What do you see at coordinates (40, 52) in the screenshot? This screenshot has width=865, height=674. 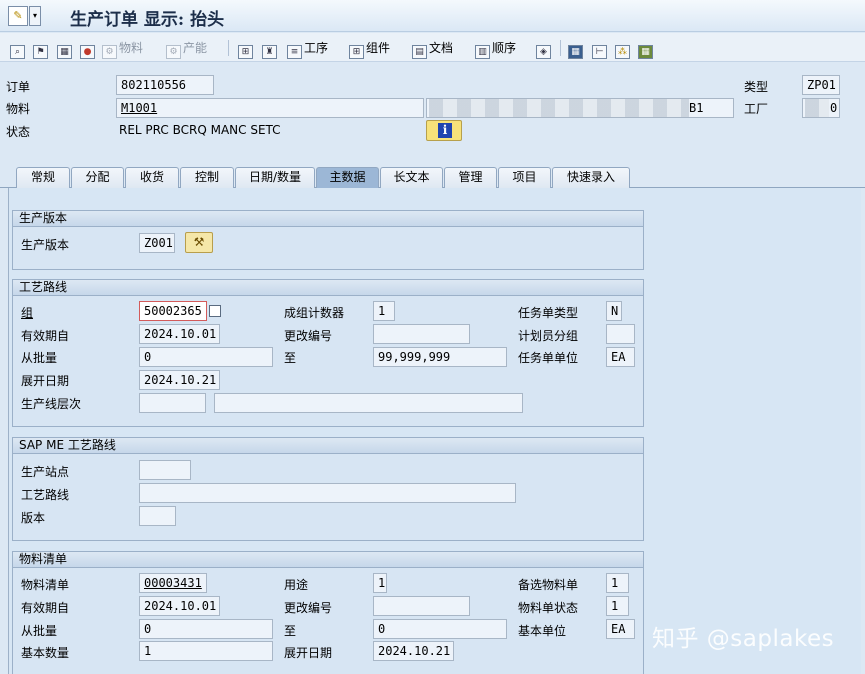 I see `flag-icon: ⚑` at bounding box center [40, 52].